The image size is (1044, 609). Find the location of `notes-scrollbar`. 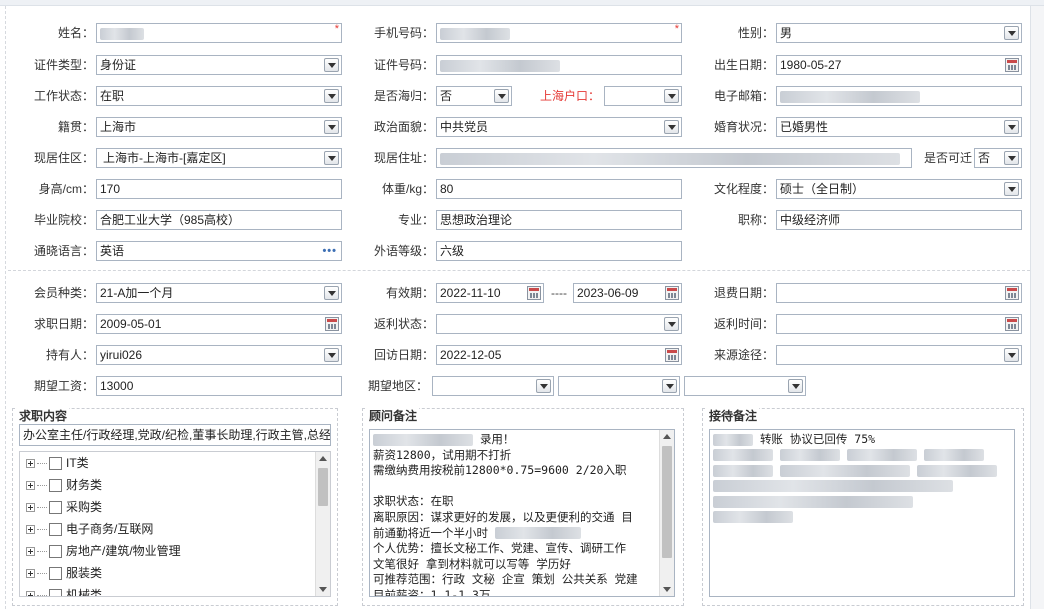

notes-scrollbar is located at coordinates (666, 513).